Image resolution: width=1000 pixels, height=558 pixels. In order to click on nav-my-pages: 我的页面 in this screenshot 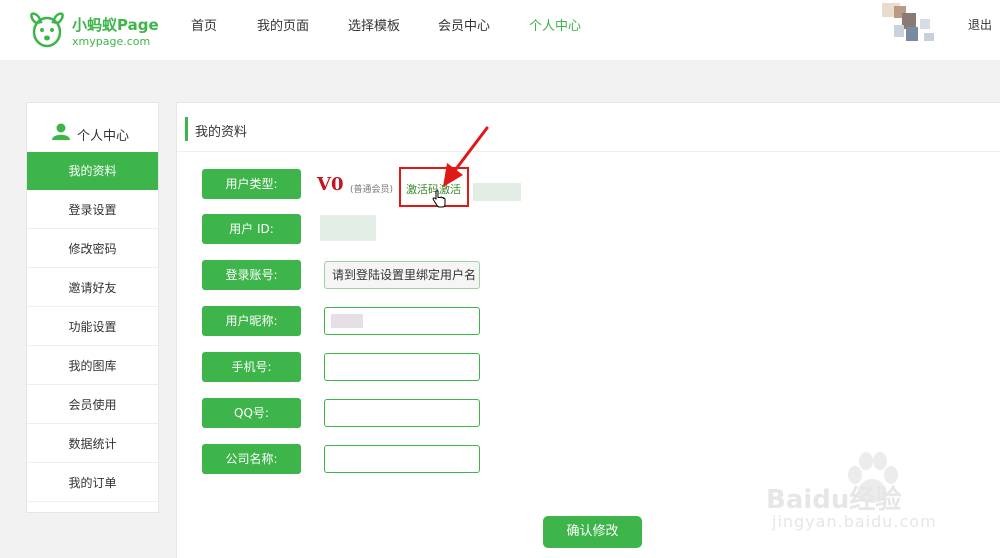, I will do `click(283, 24)`.